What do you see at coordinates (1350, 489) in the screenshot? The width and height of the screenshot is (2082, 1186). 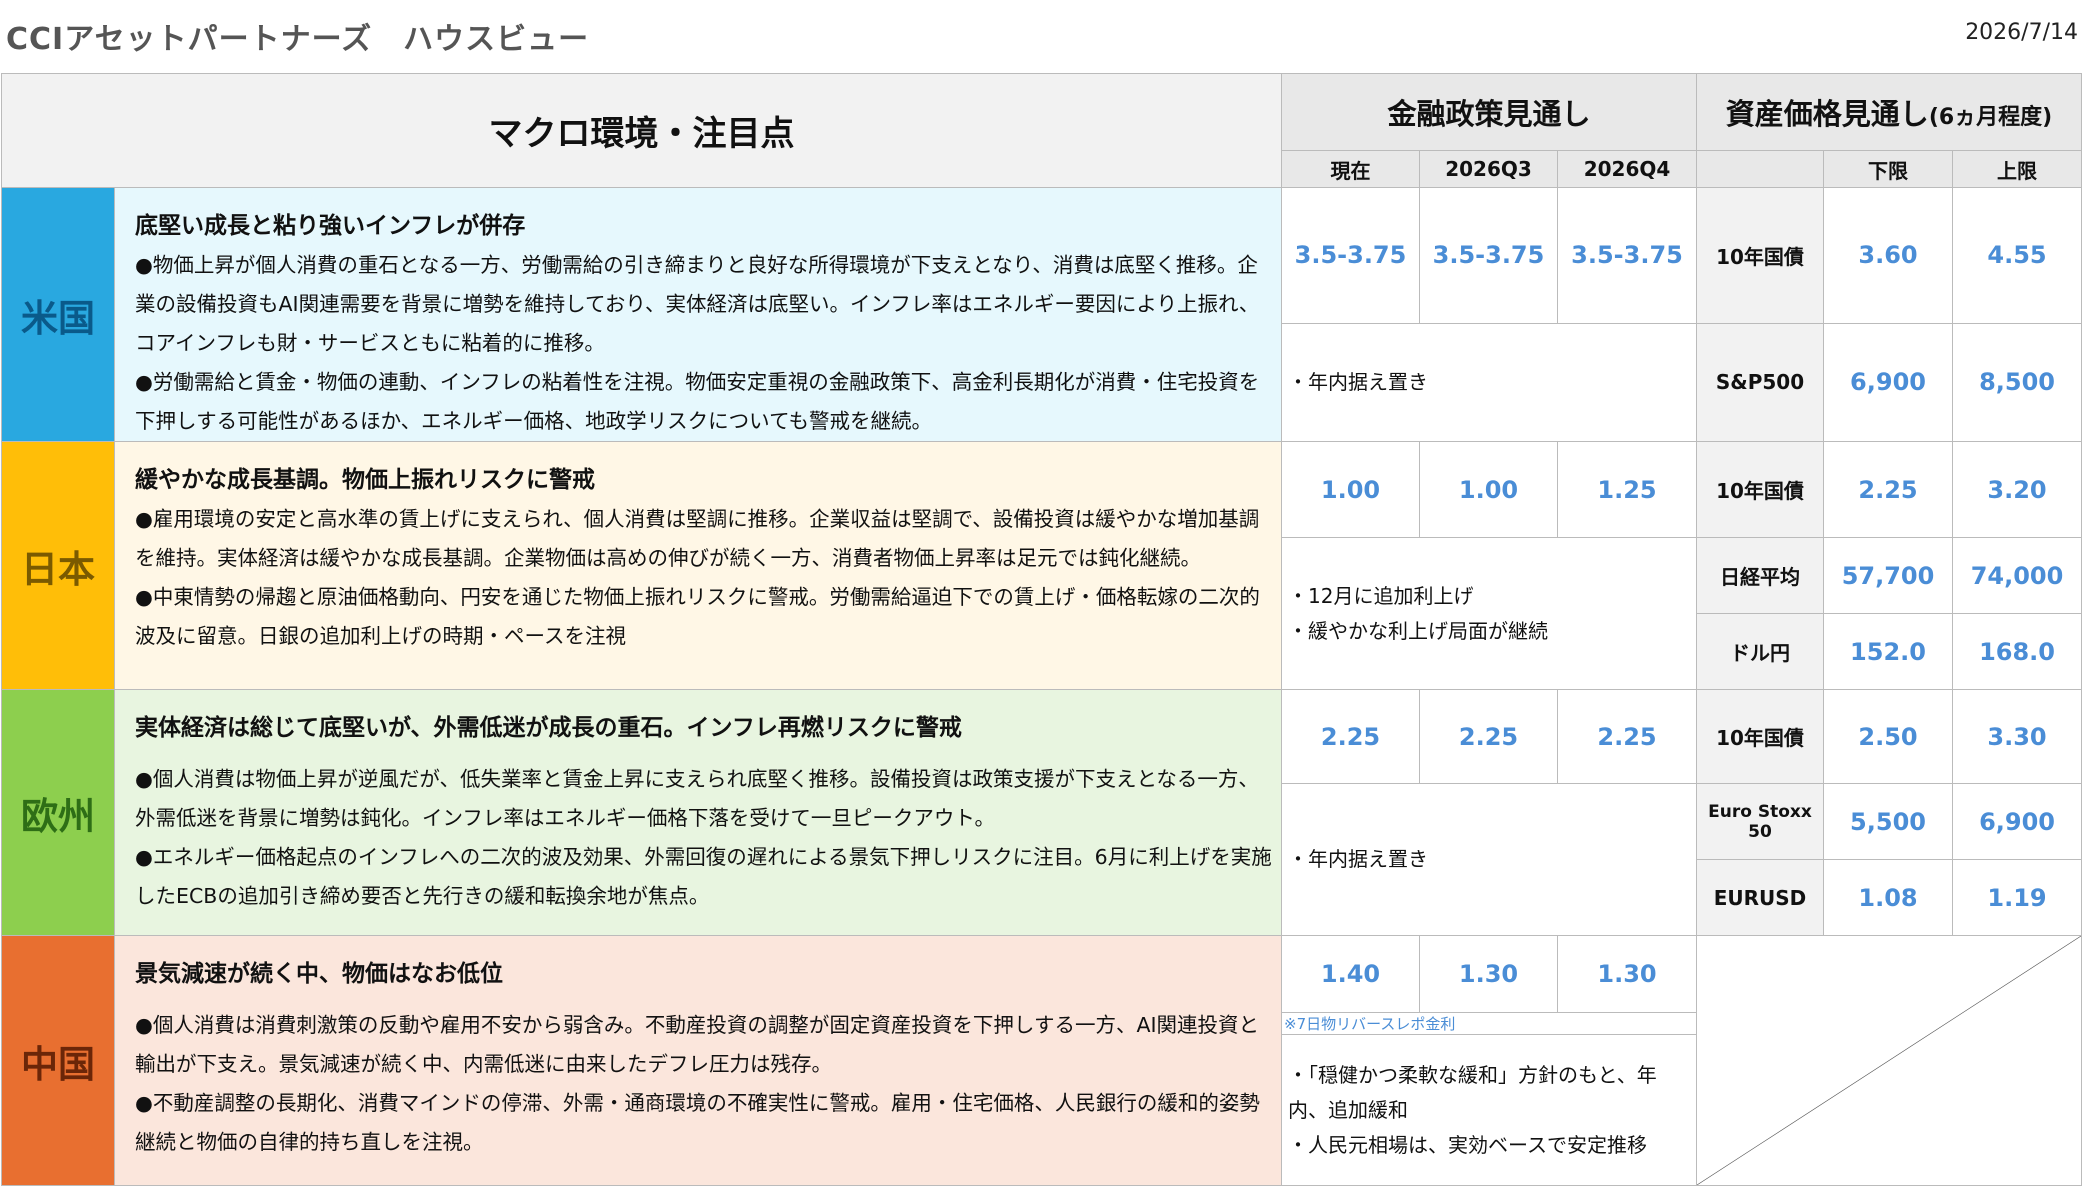 I see `rate-current: 1.00` at bounding box center [1350, 489].